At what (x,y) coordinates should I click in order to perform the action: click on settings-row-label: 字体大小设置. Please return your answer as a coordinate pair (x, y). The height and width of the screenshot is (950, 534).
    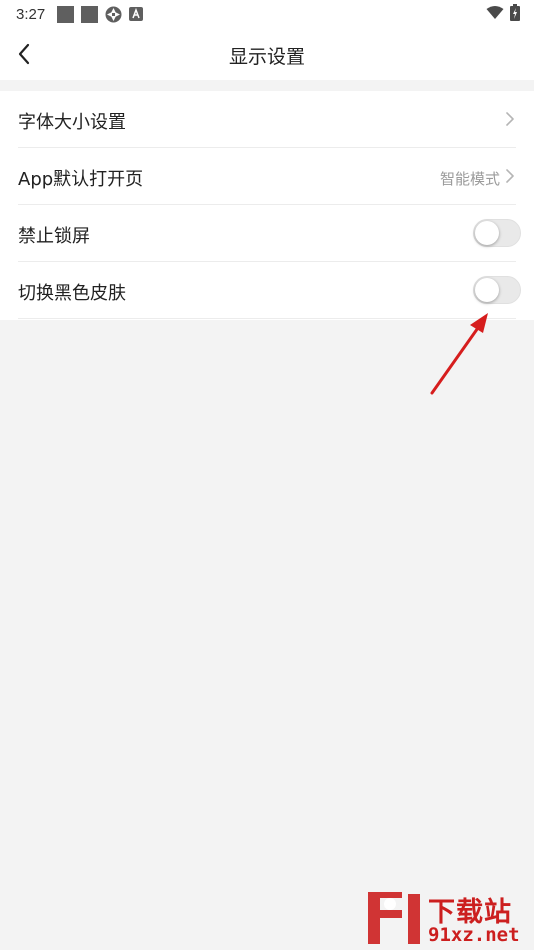
    Looking at the image, I should click on (72, 122).